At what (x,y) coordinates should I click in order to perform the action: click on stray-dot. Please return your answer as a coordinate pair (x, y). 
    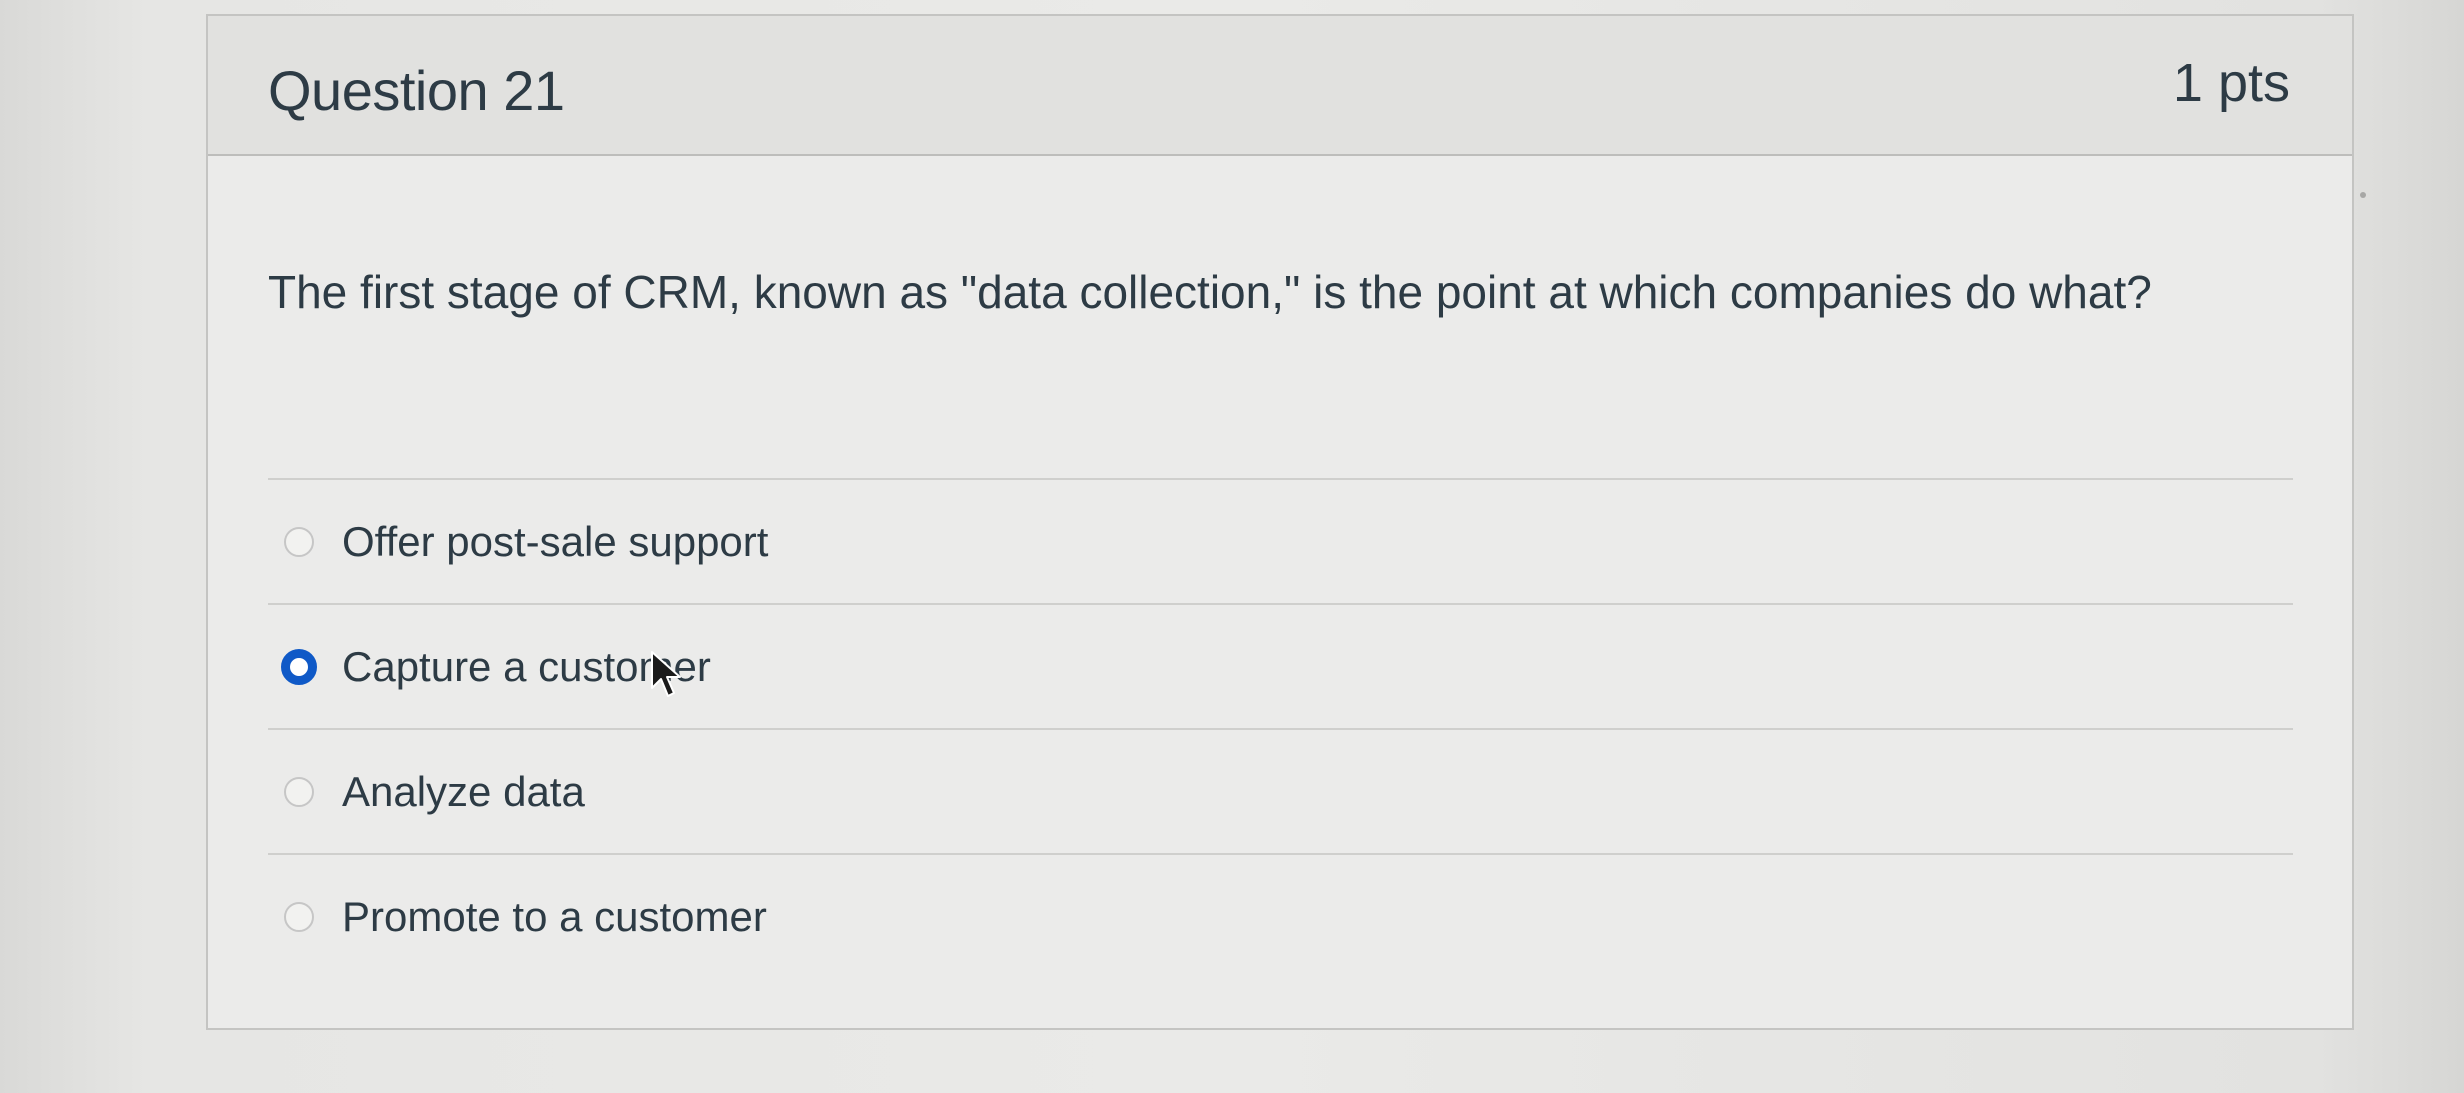
    Looking at the image, I should click on (2363, 195).